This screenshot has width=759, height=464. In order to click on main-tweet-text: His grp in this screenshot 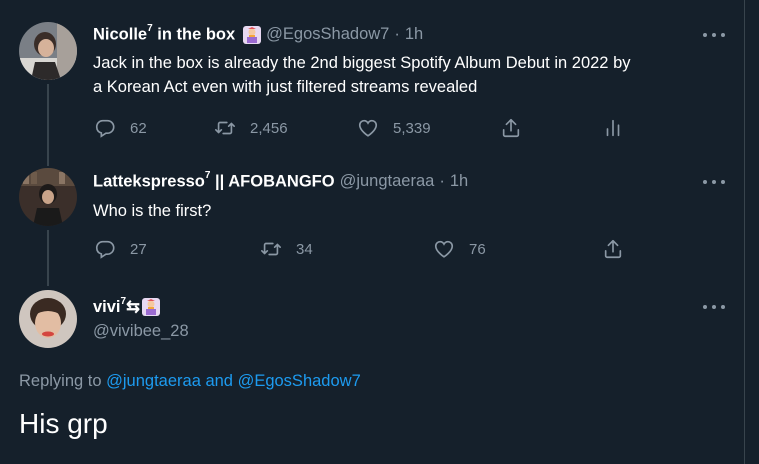, I will do `click(63, 423)`.